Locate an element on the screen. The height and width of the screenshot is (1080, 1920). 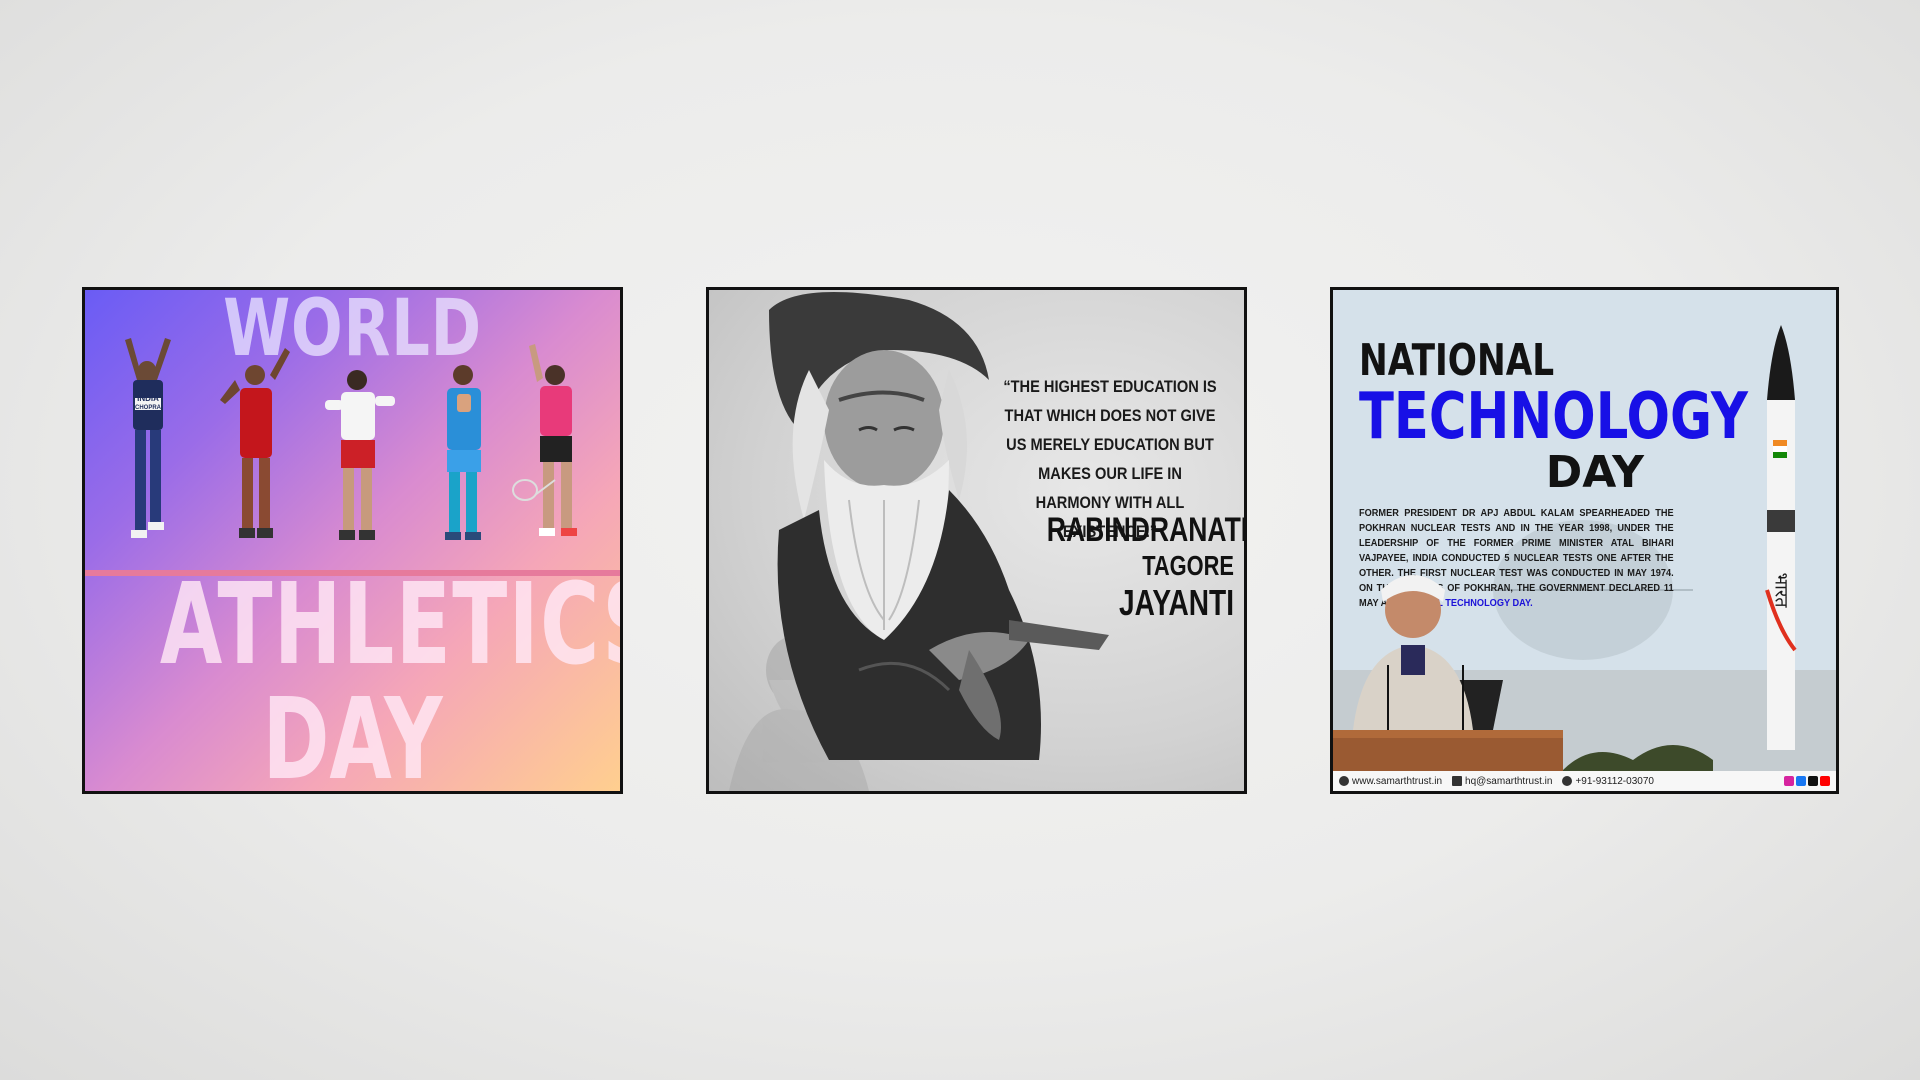
phone-link: +91-93112-03070 is located at coordinates (1608, 781).